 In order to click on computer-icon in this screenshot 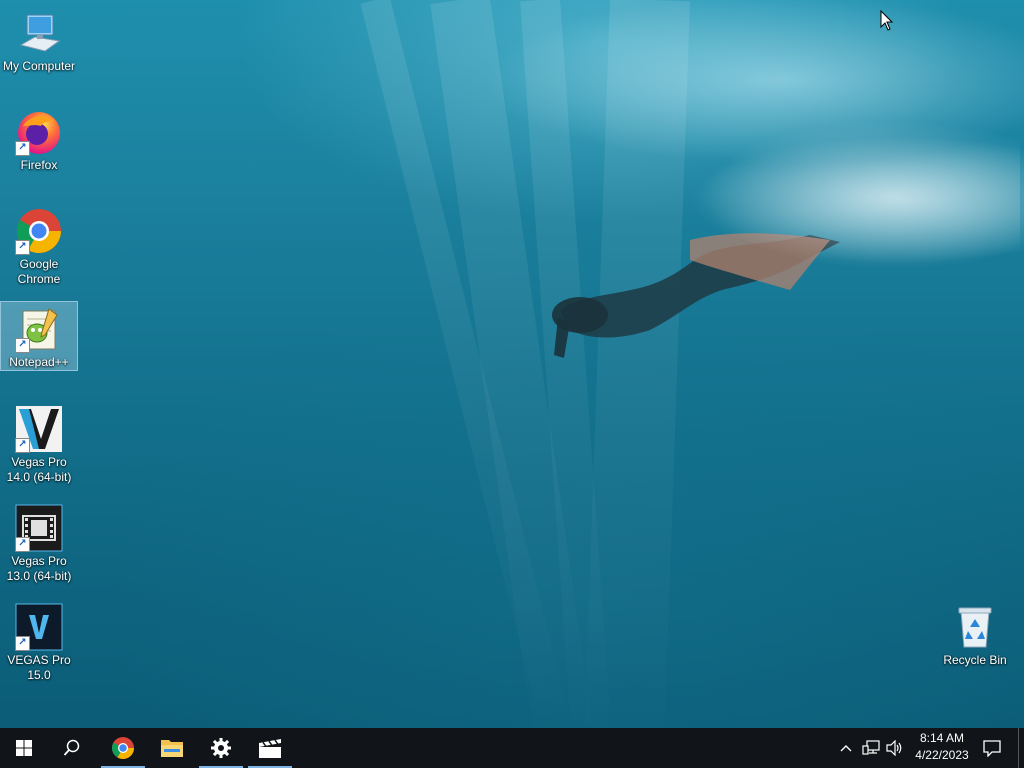, I will do `click(39, 33)`.